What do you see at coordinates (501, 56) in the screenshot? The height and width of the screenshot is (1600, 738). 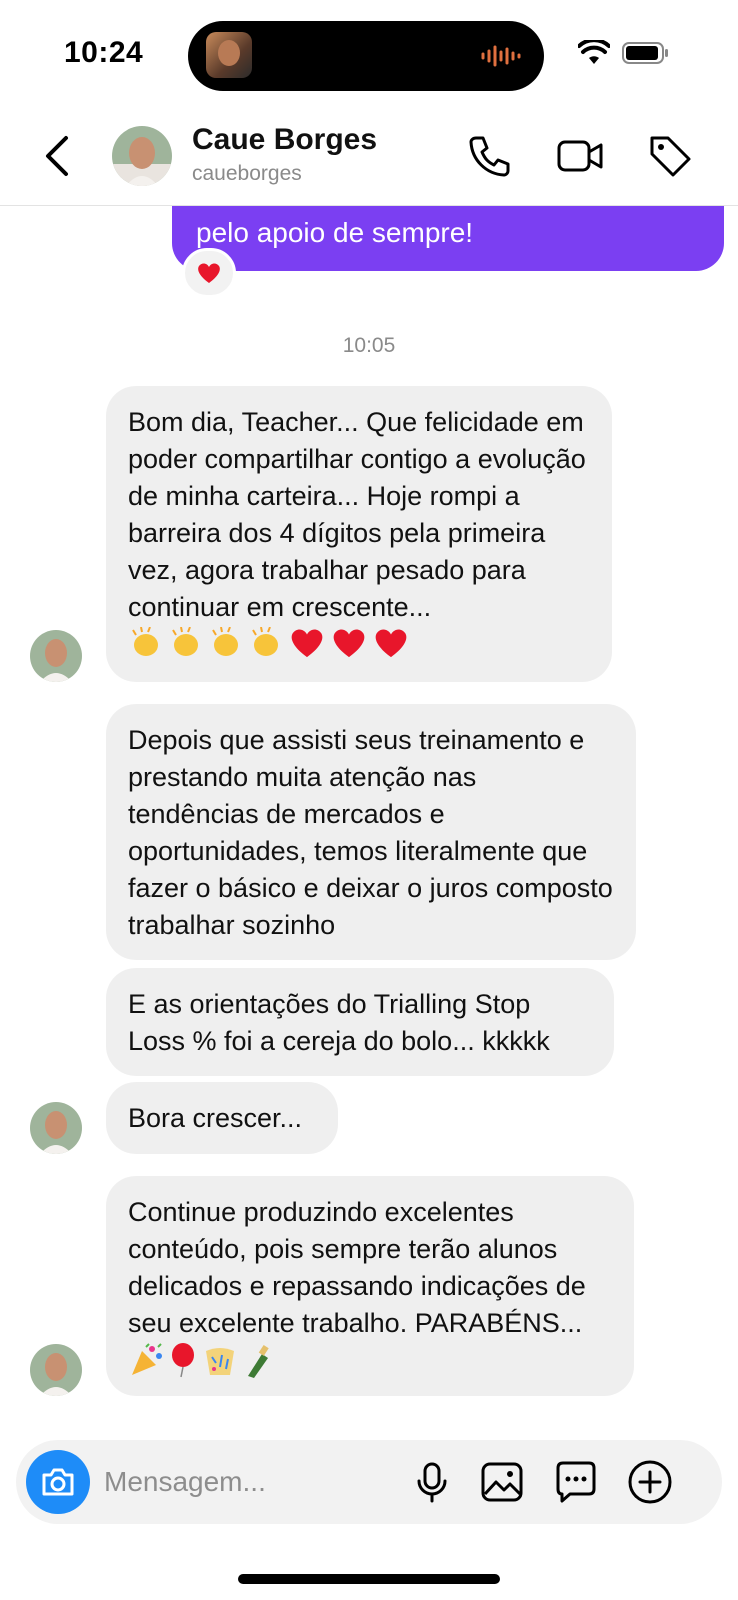 I see `audio-wave-icon` at bounding box center [501, 56].